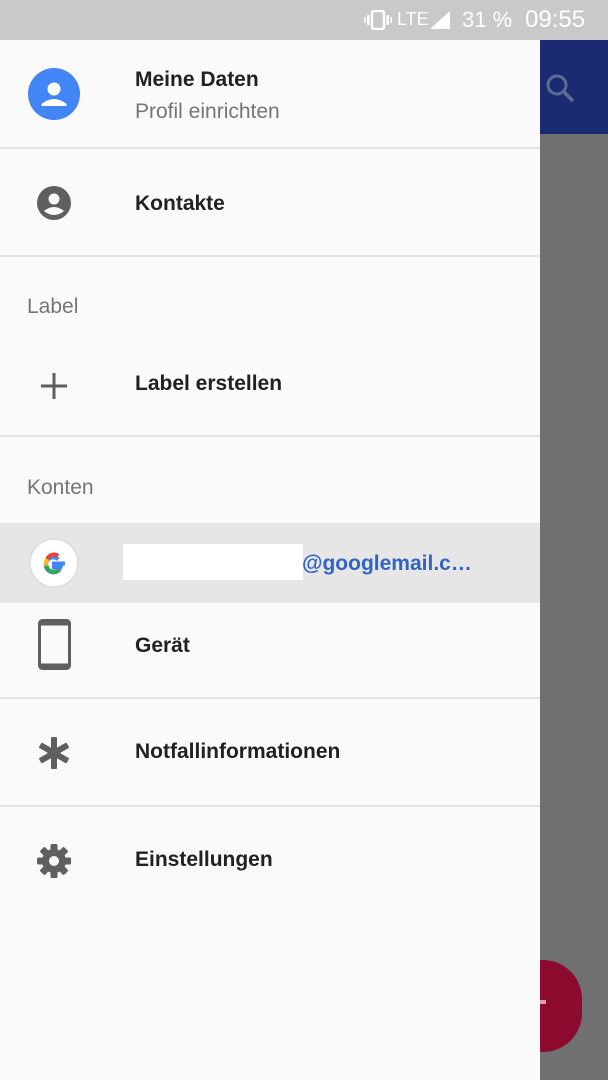 The width and height of the screenshot is (608, 1080). Describe the element at coordinates (204, 859) in the screenshot. I see `settings-label: Einstellungen` at that location.